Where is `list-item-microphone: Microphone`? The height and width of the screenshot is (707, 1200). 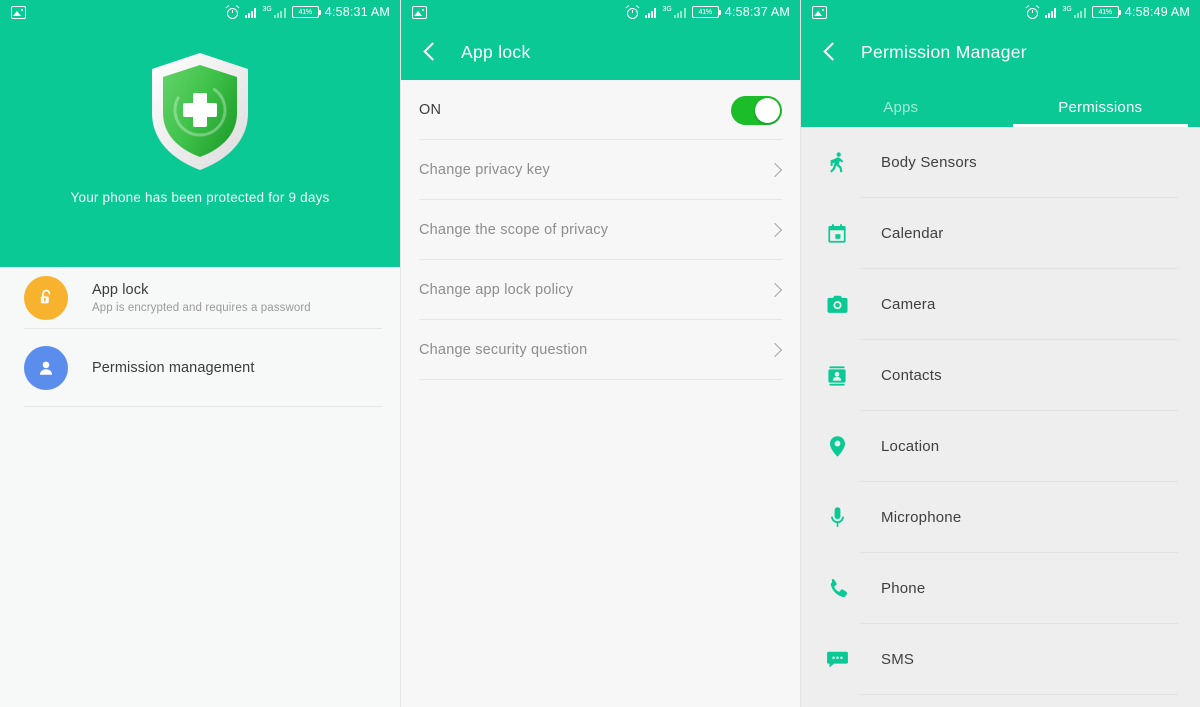
list-item-microphone: Microphone is located at coordinates (1000, 517).